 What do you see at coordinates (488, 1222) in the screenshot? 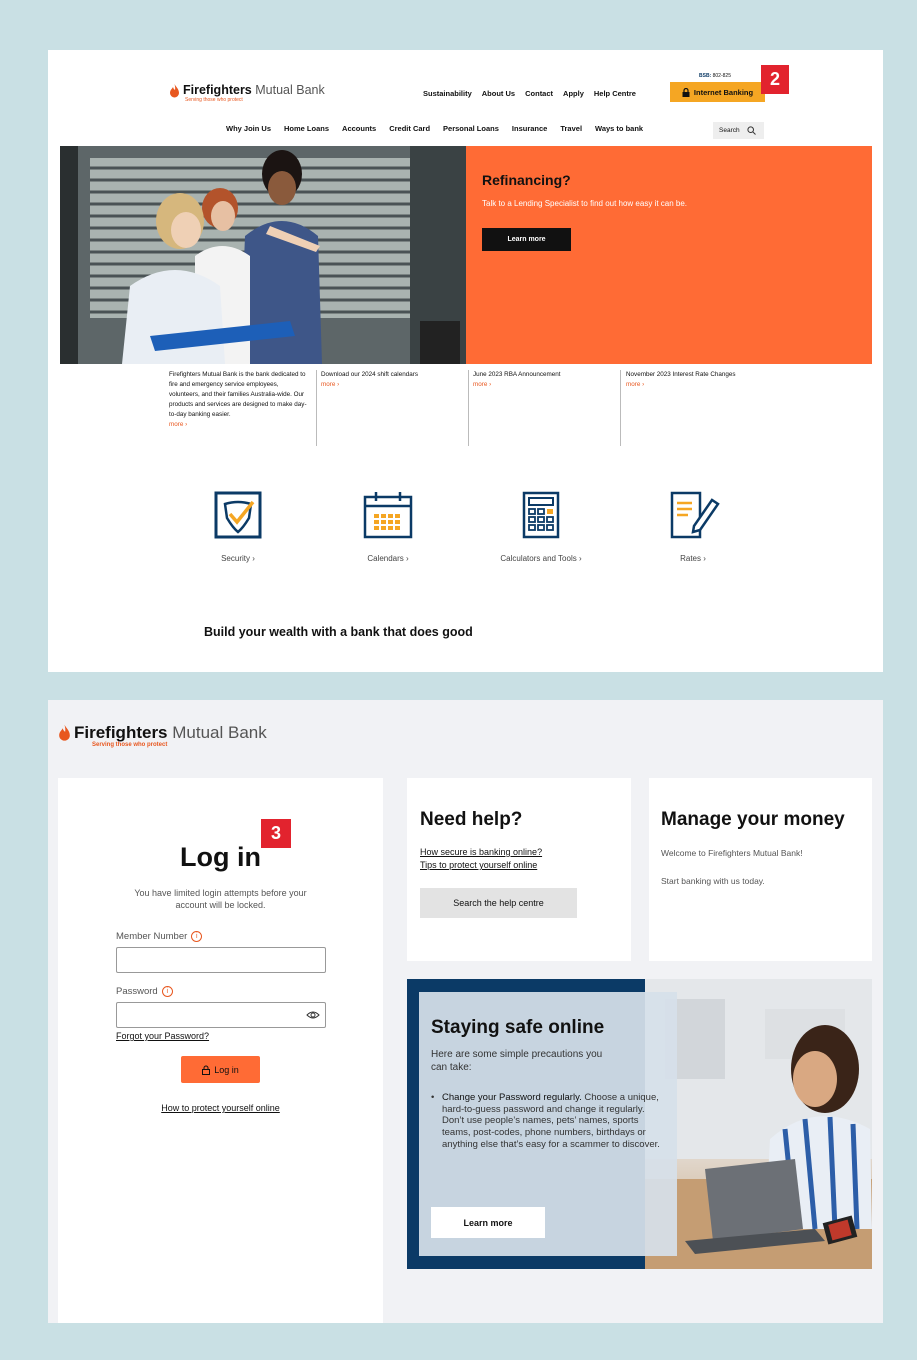
I see `safety-learn-more-button: Learn more` at bounding box center [488, 1222].